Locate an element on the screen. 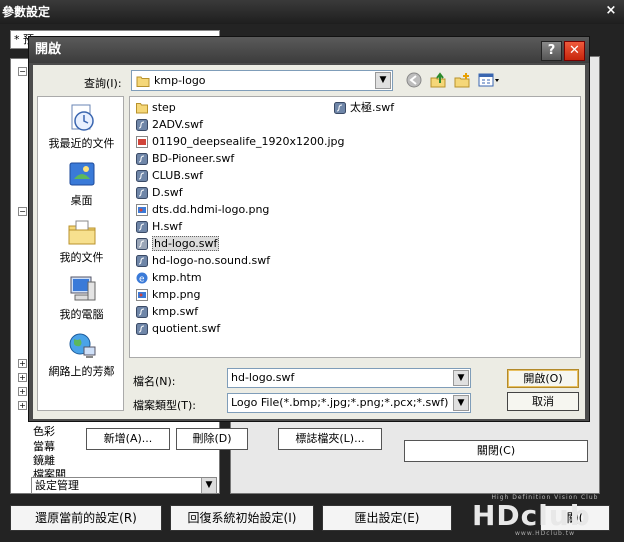  help-icon: ? is located at coordinates (551, 51).